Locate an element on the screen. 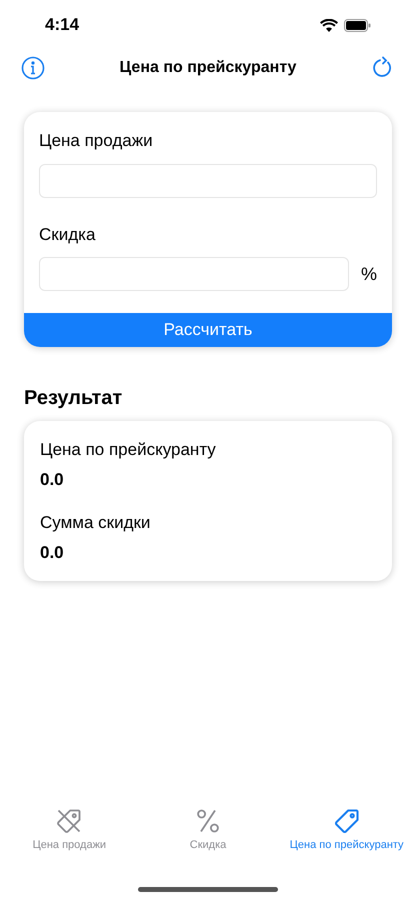 Image resolution: width=416 pixels, height=900 pixels. percent-sign: % is located at coordinates (369, 274).